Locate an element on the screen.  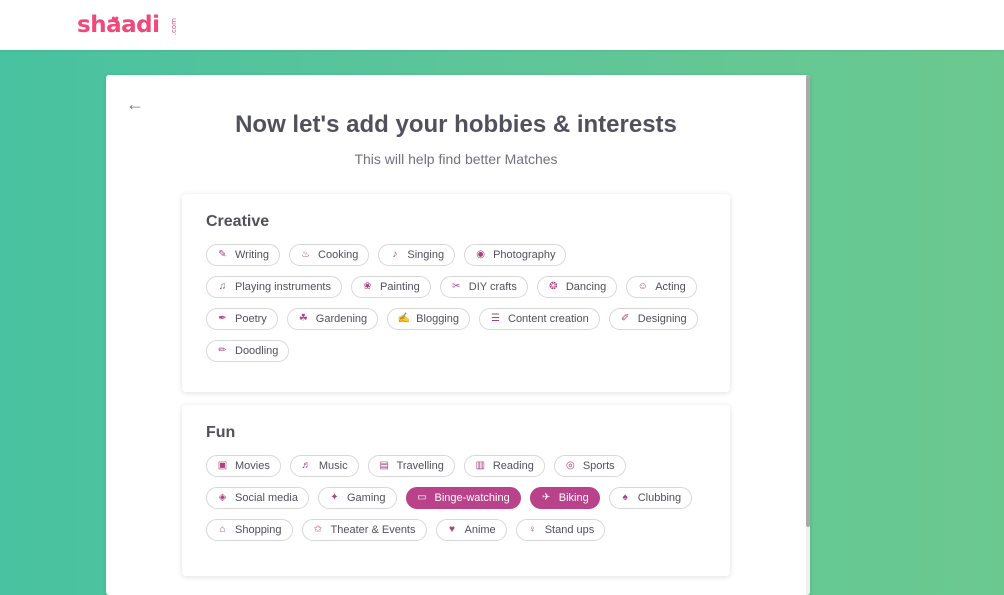
camera-icon: ◉ is located at coordinates (480, 254).